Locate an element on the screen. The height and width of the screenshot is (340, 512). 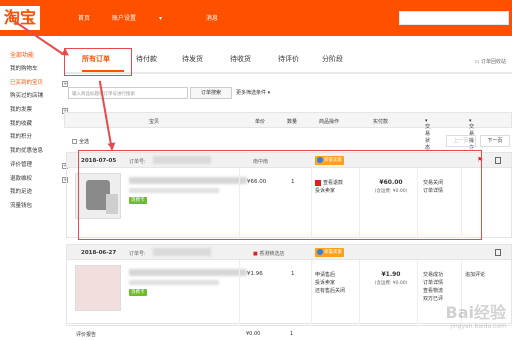
col-item: 宝贝 is located at coordinates (154, 122).